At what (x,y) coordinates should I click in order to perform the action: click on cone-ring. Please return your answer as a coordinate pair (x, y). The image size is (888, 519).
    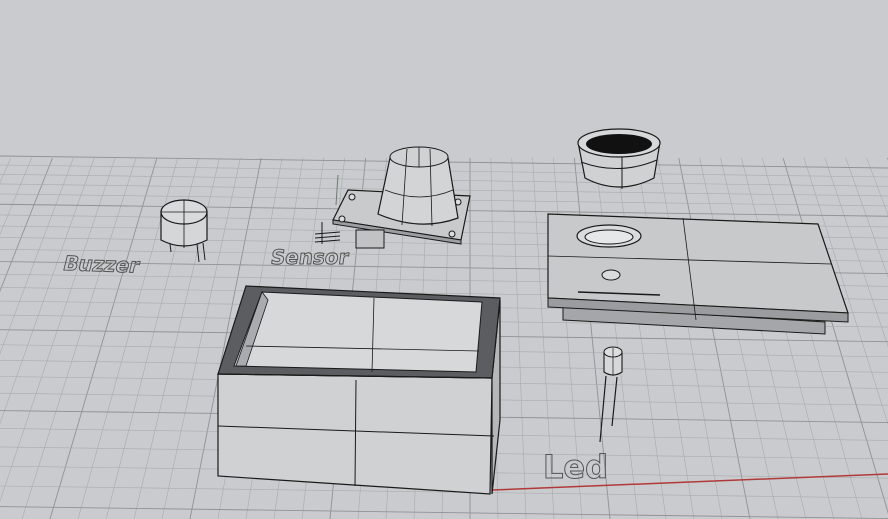
    Looking at the image, I should click on (619, 158).